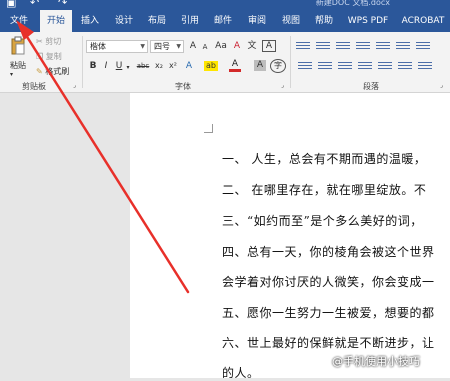 This screenshot has width=450, height=381. Describe the element at coordinates (157, 21) in the screenshot. I see `tab-layout: 布局` at that location.